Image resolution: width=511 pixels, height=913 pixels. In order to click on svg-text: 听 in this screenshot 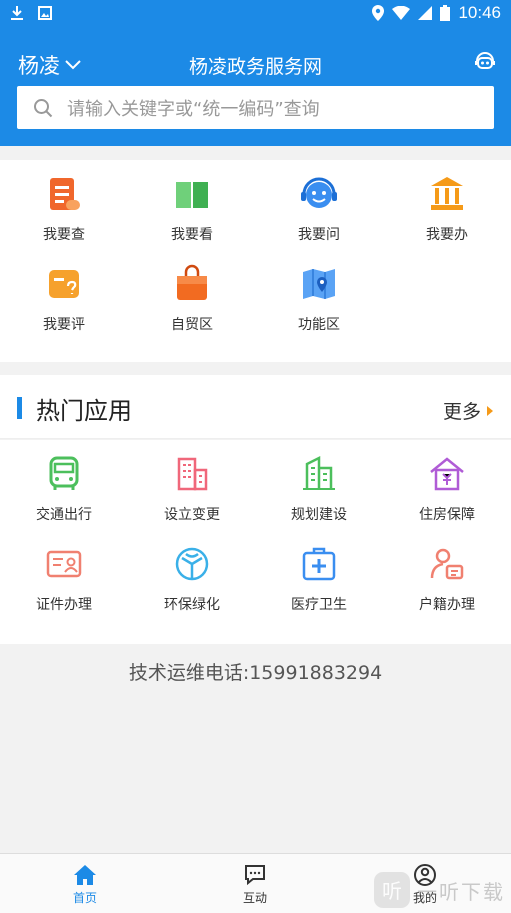, I will do `click(392, 891)`.